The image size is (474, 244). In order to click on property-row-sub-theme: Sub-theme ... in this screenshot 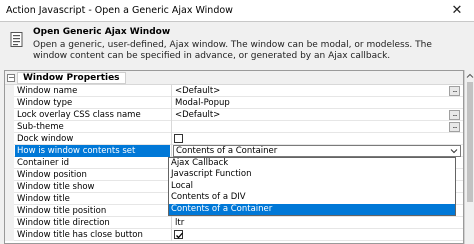, I will do `click(234, 127)`.